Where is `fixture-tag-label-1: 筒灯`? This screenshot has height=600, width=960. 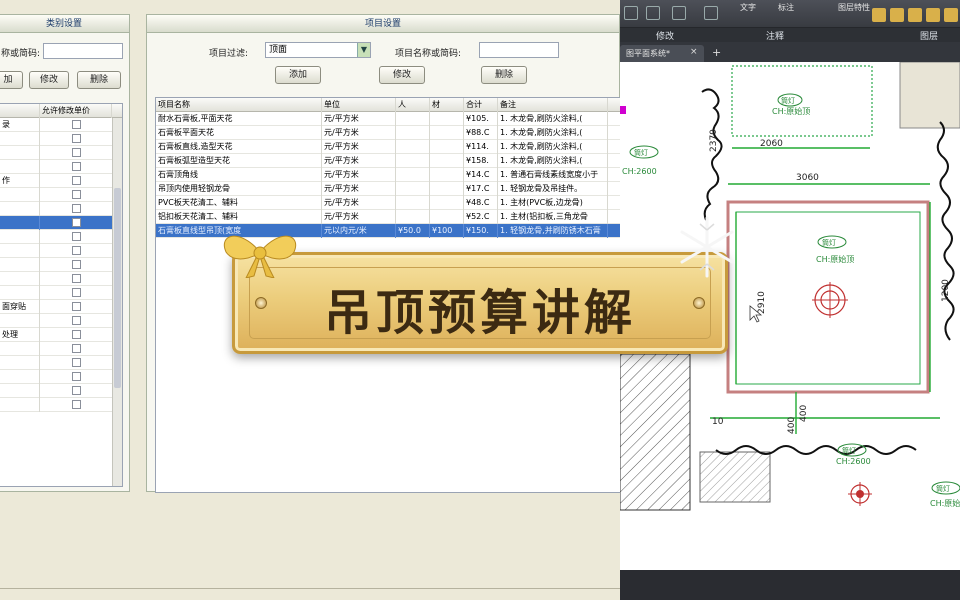 fixture-tag-label-1: 筒灯 is located at coordinates (641, 152).